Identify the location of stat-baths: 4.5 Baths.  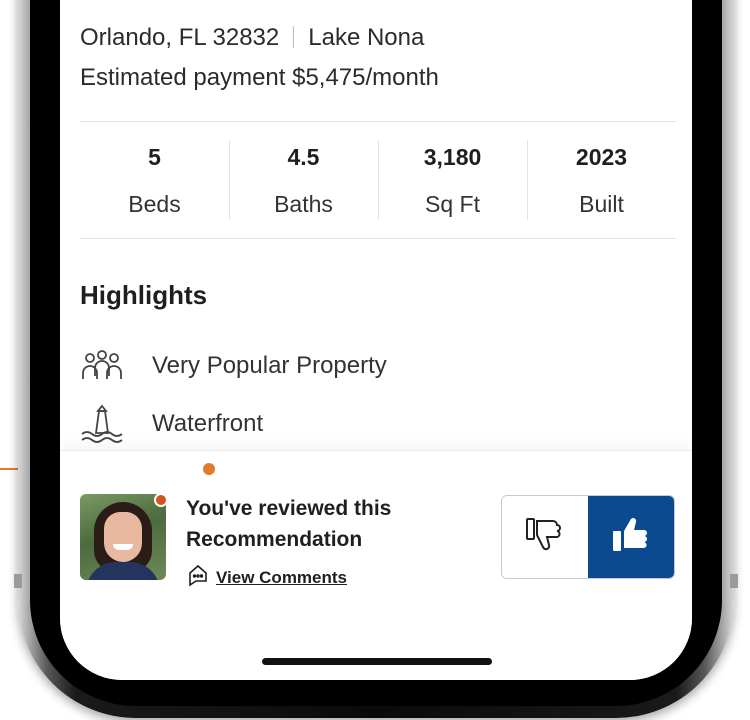
(303, 181).